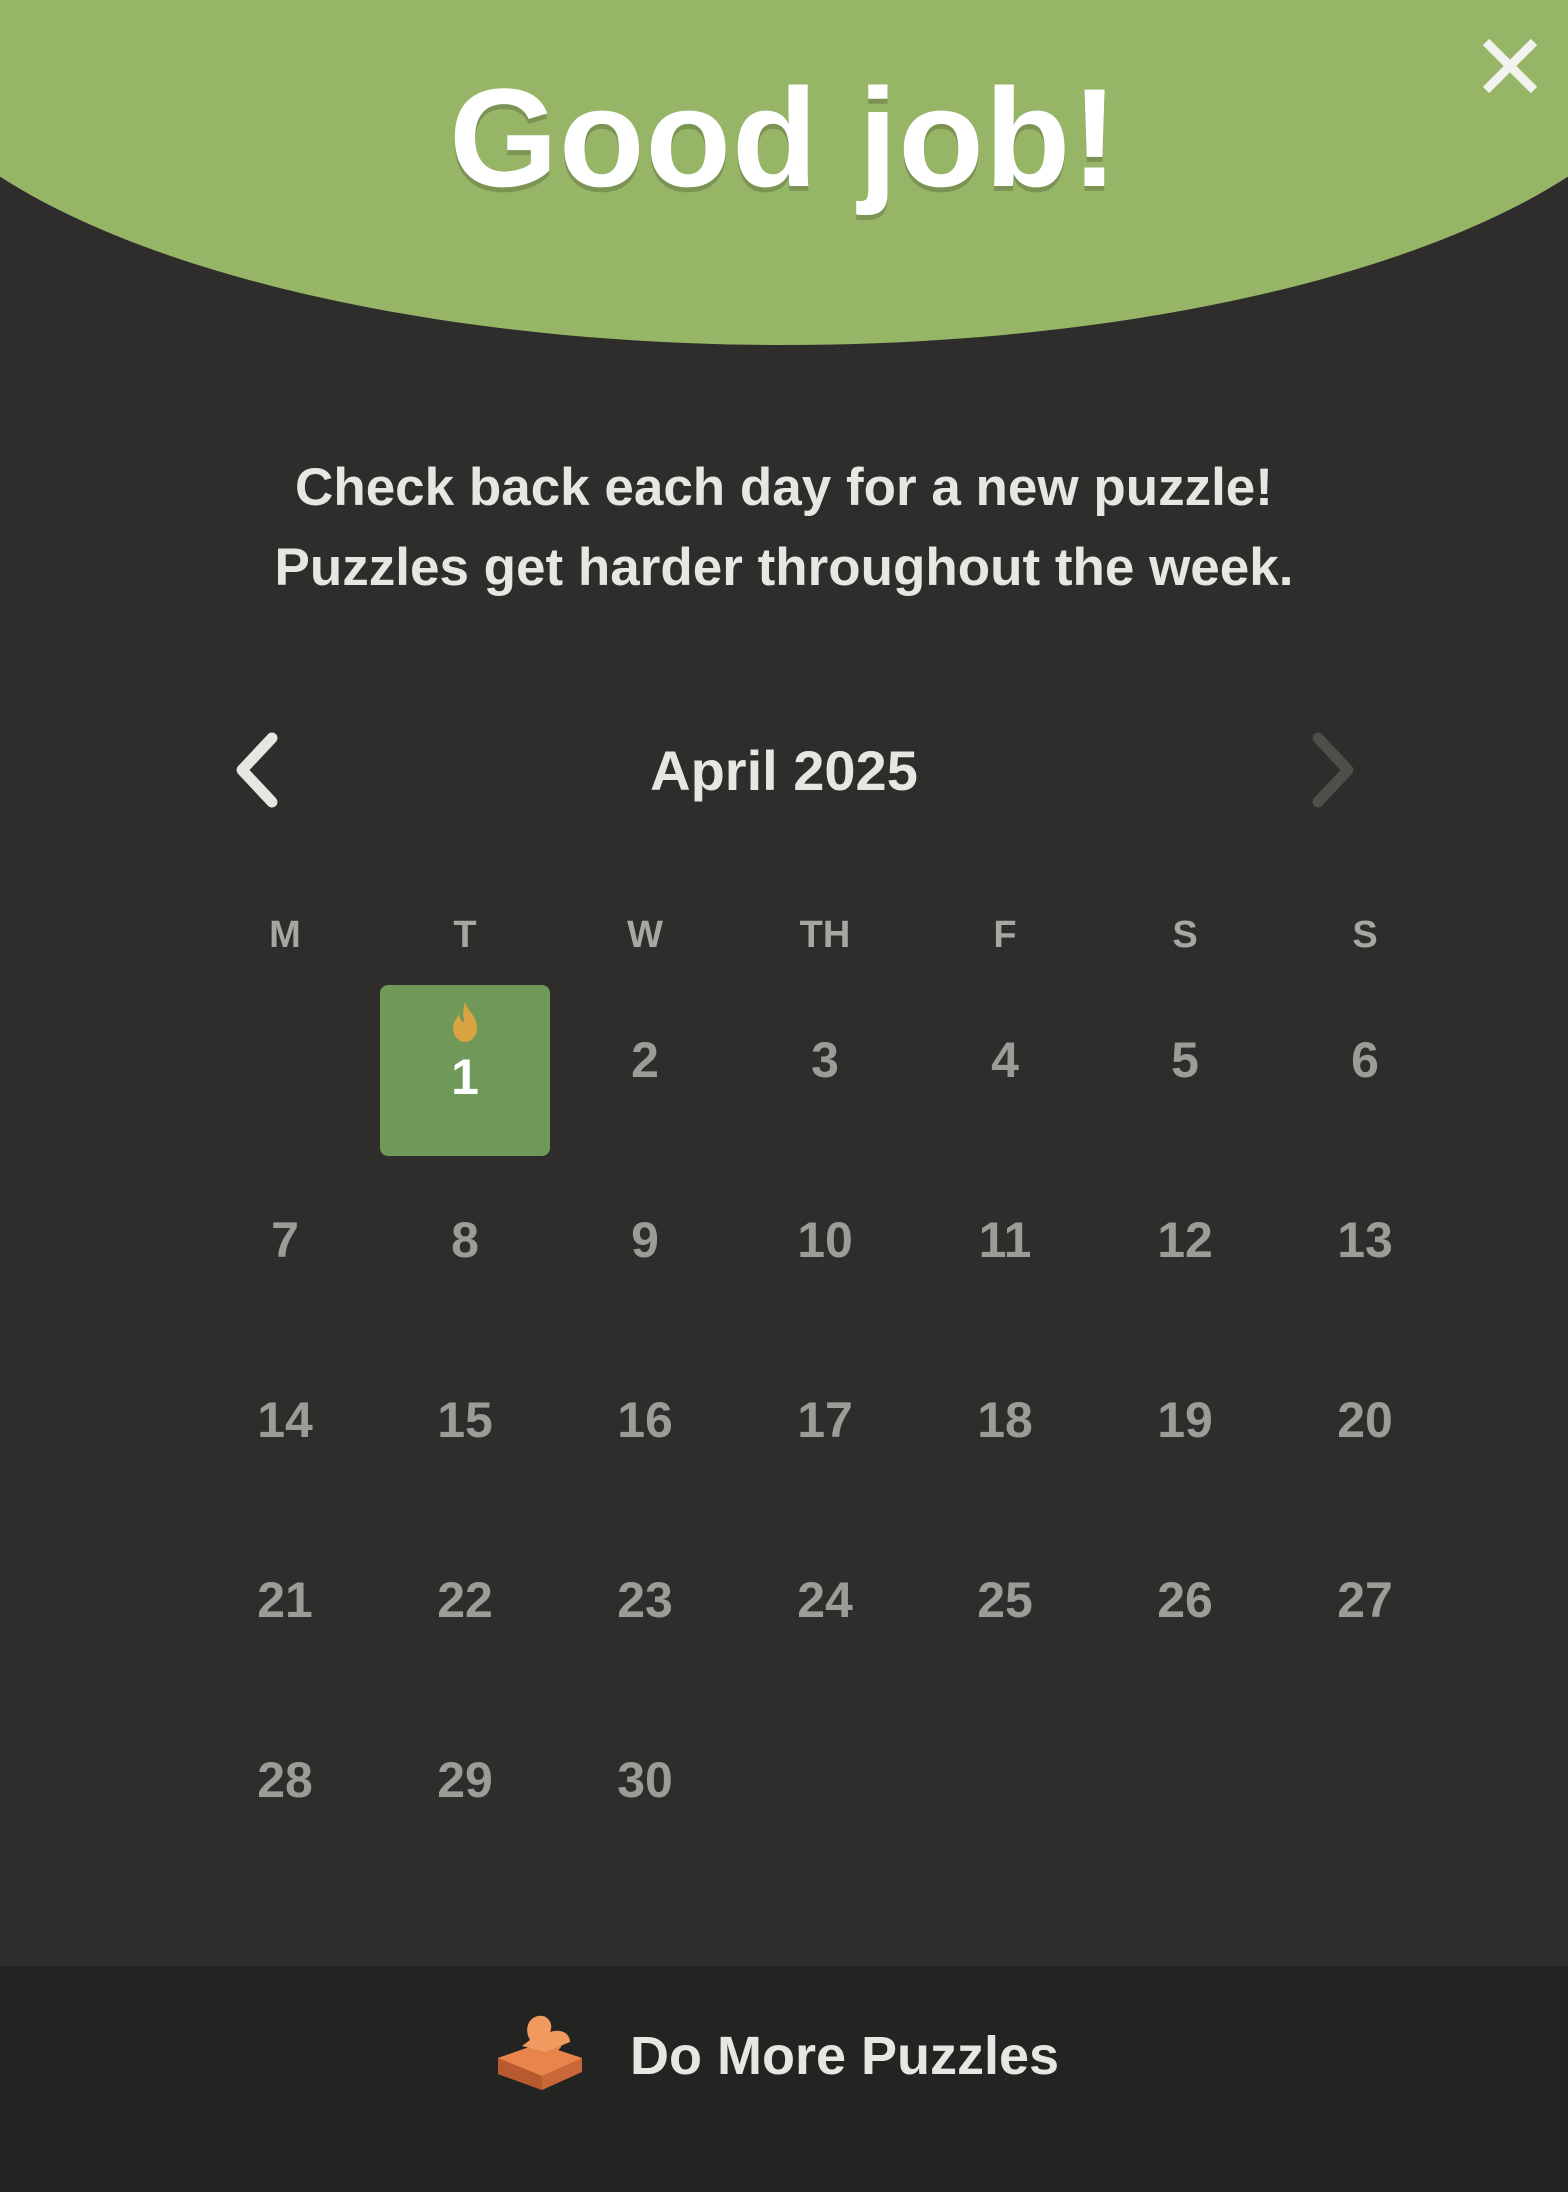 The image size is (1568, 2192). What do you see at coordinates (1185, 1240) in the screenshot?
I see `calendar-day: 12` at bounding box center [1185, 1240].